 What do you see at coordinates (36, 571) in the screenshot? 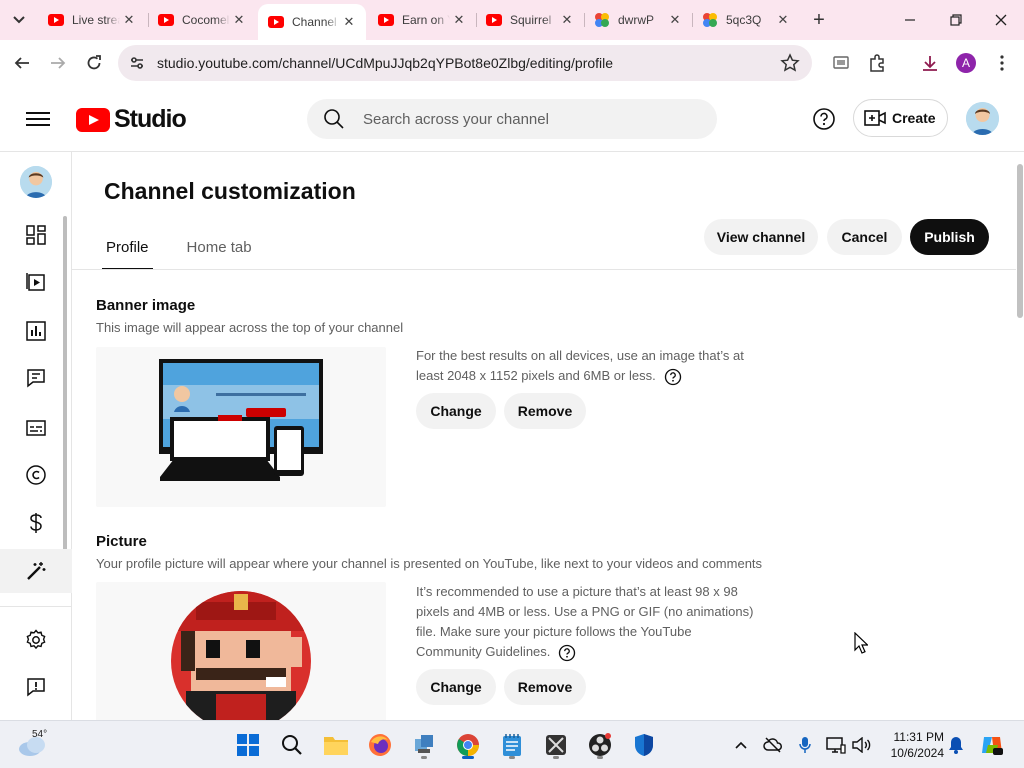
I see `nav-item-customization` at bounding box center [36, 571].